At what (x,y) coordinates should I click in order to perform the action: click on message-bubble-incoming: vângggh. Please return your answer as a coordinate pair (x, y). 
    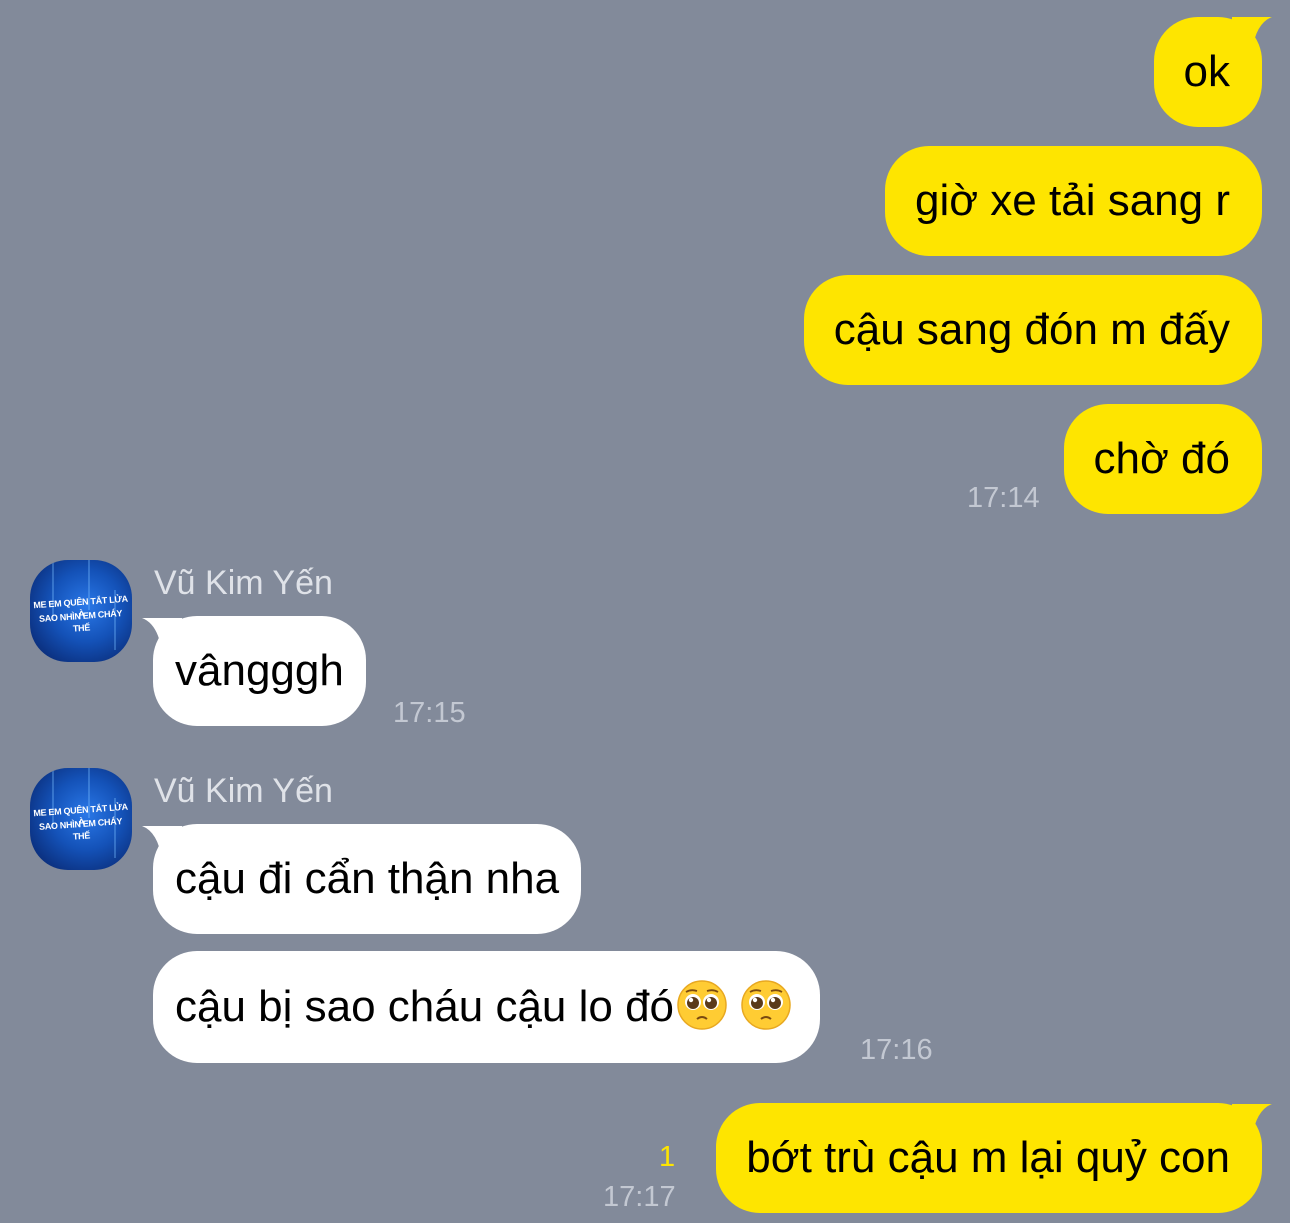
    Looking at the image, I should click on (259, 671).